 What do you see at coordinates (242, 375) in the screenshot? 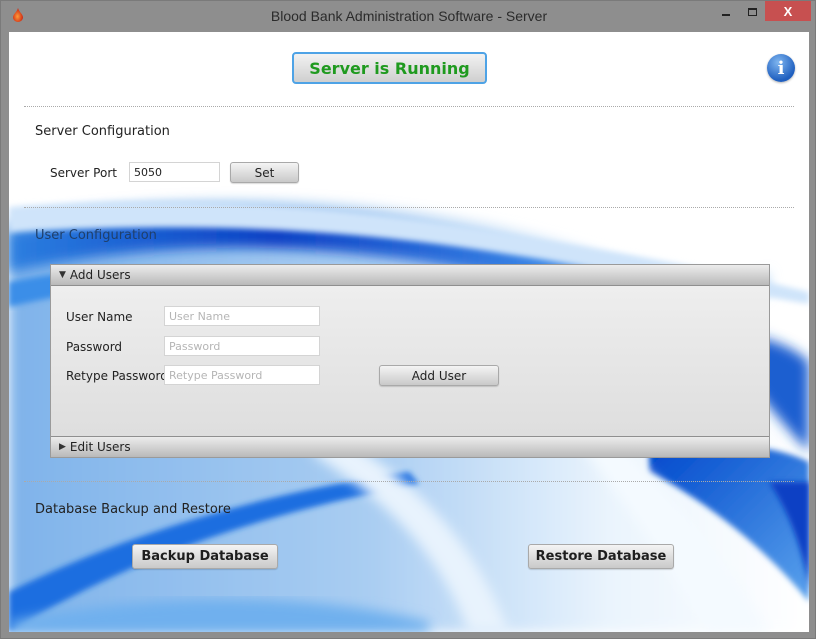
I see `retype-password-input` at bounding box center [242, 375].